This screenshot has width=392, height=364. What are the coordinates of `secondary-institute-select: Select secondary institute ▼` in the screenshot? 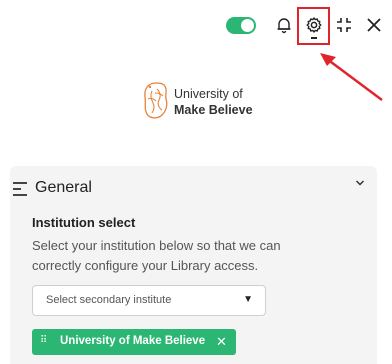 It's located at (149, 300).